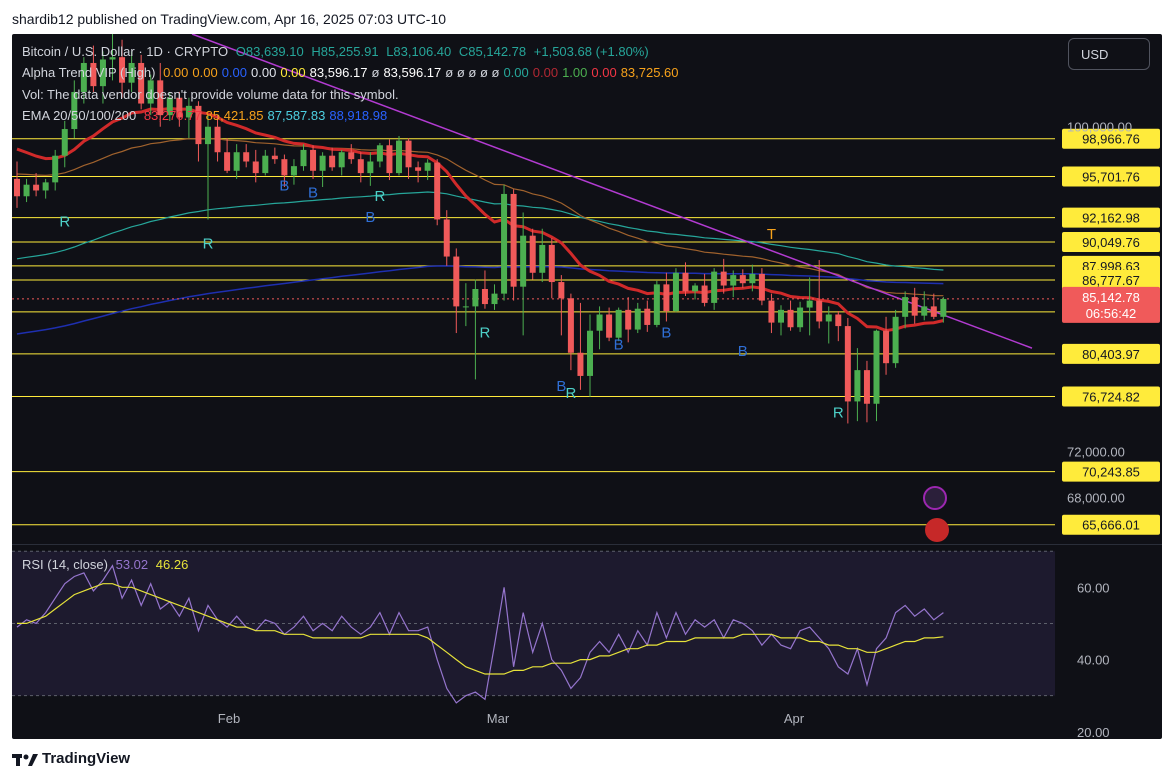 The width and height of the screenshot is (1174, 781). What do you see at coordinates (1093, 732) in the screenshot?
I see `rsi-y-tick-label: 20.00` at bounding box center [1093, 732].